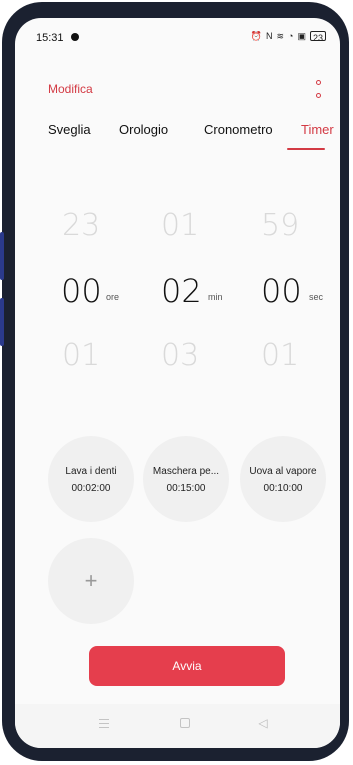  Describe the element at coordinates (215, 297) in the screenshot. I see `minutes-unit: min` at that location.